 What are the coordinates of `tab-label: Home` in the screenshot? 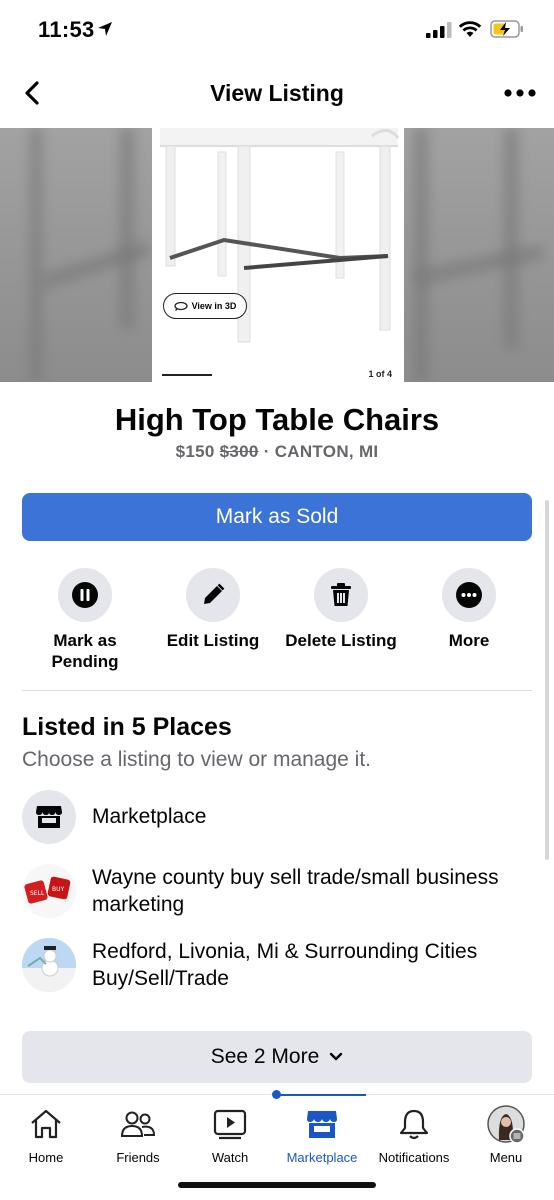 It's located at (46, 1157).